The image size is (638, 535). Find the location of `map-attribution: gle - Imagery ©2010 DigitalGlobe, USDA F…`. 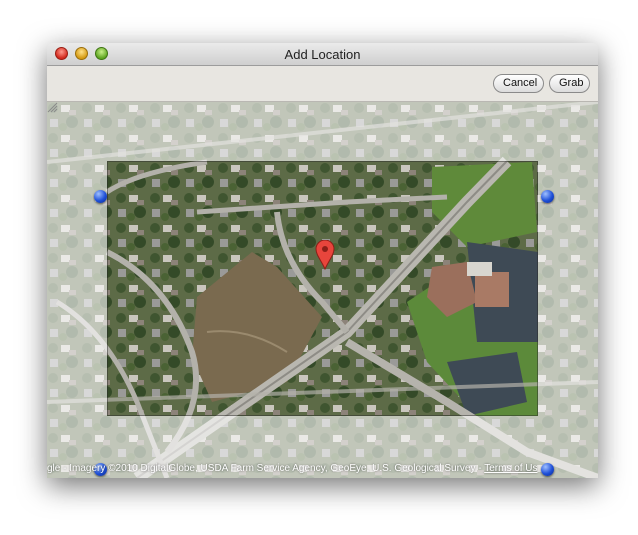

map-attribution: gle - Imagery ©2010 DigitalGlobe, USDA F… is located at coordinates (322, 470).